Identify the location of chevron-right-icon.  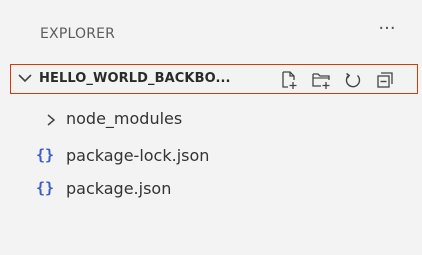
(51, 119).